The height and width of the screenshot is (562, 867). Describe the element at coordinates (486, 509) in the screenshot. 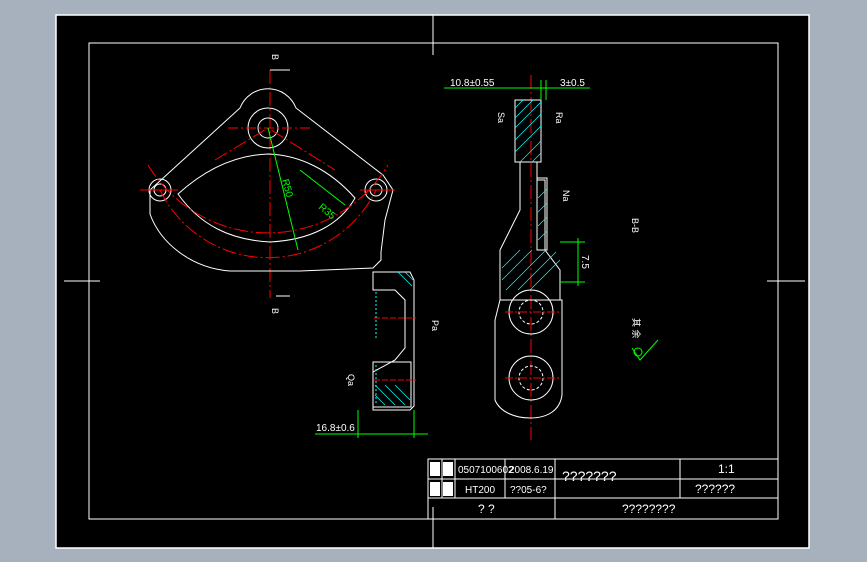

I see `tb-bottom-left: ? ?` at that location.